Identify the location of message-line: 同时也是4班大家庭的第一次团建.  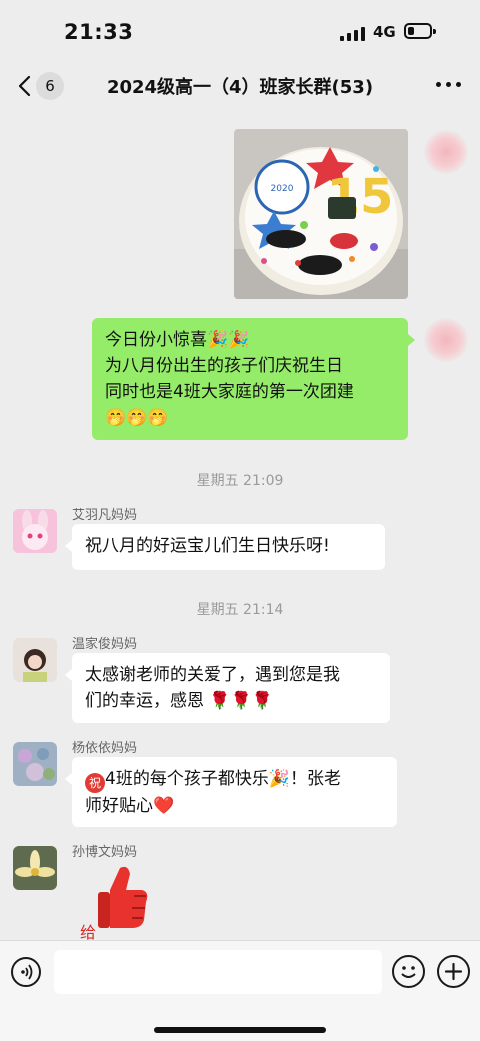
(229, 392).